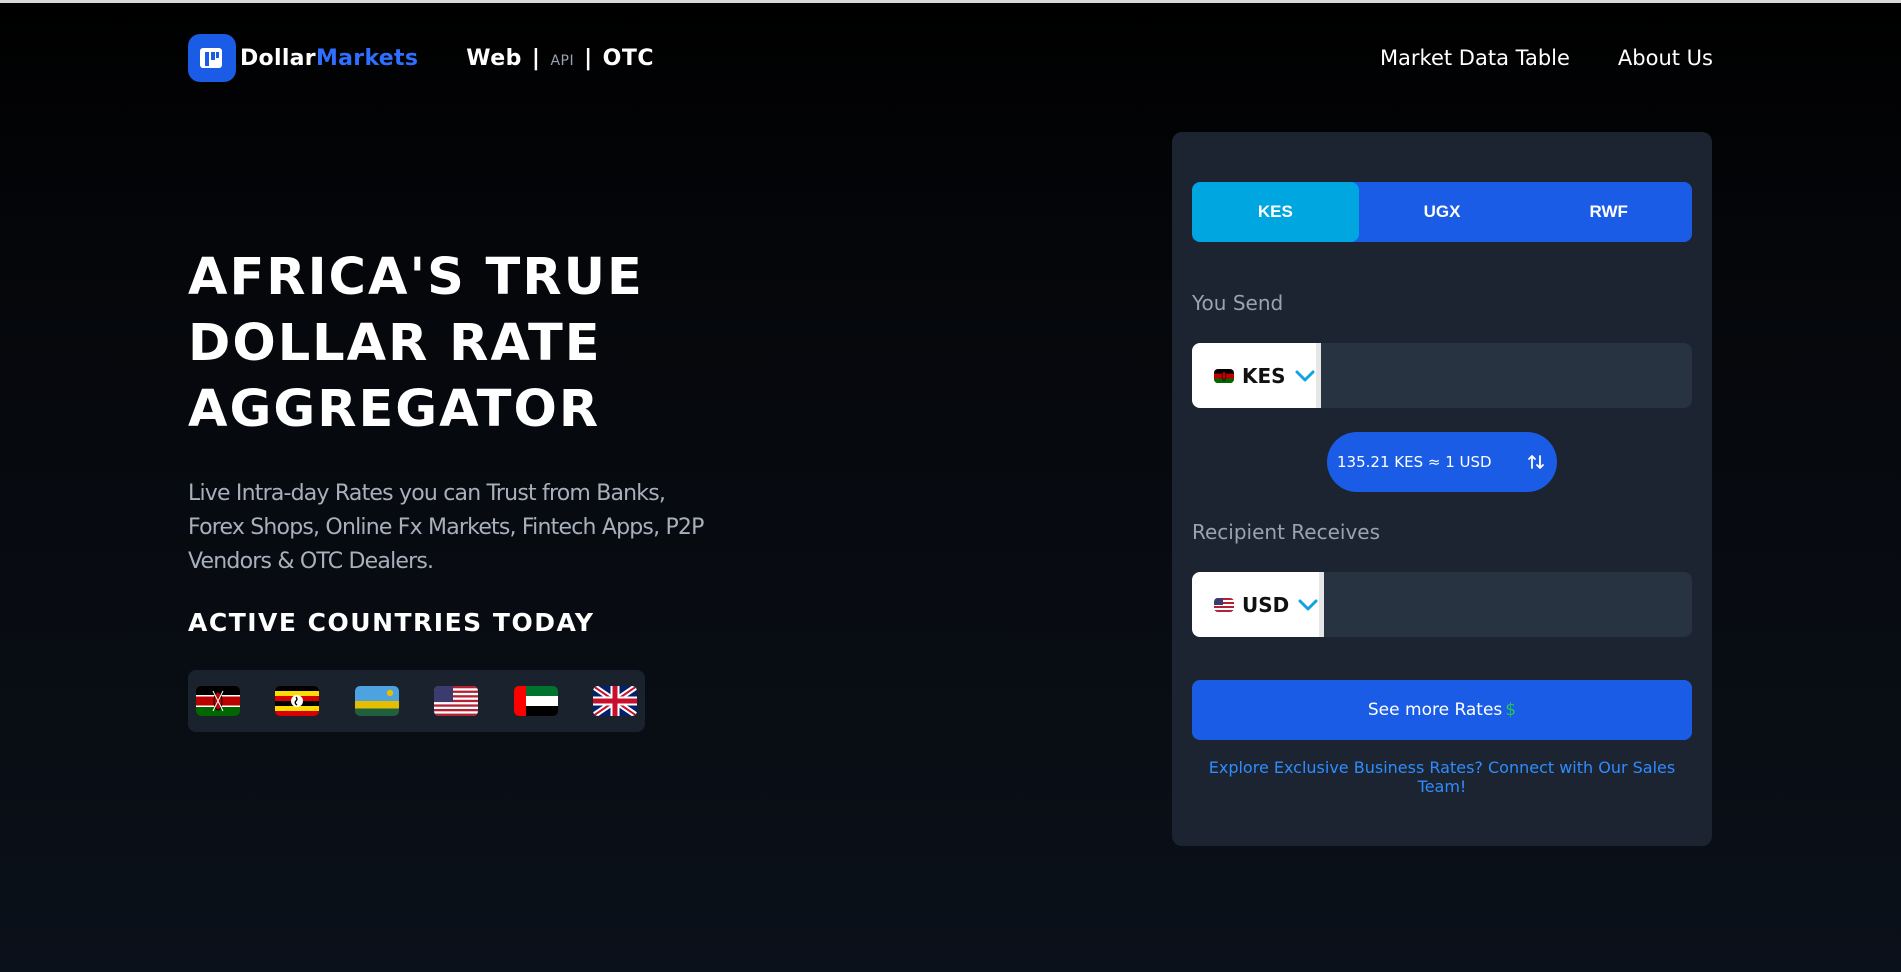 The height and width of the screenshot is (972, 1901). Describe the element at coordinates (416, 277) in the screenshot. I see `hero-title-line: AFRICA'S TRUE` at that location.